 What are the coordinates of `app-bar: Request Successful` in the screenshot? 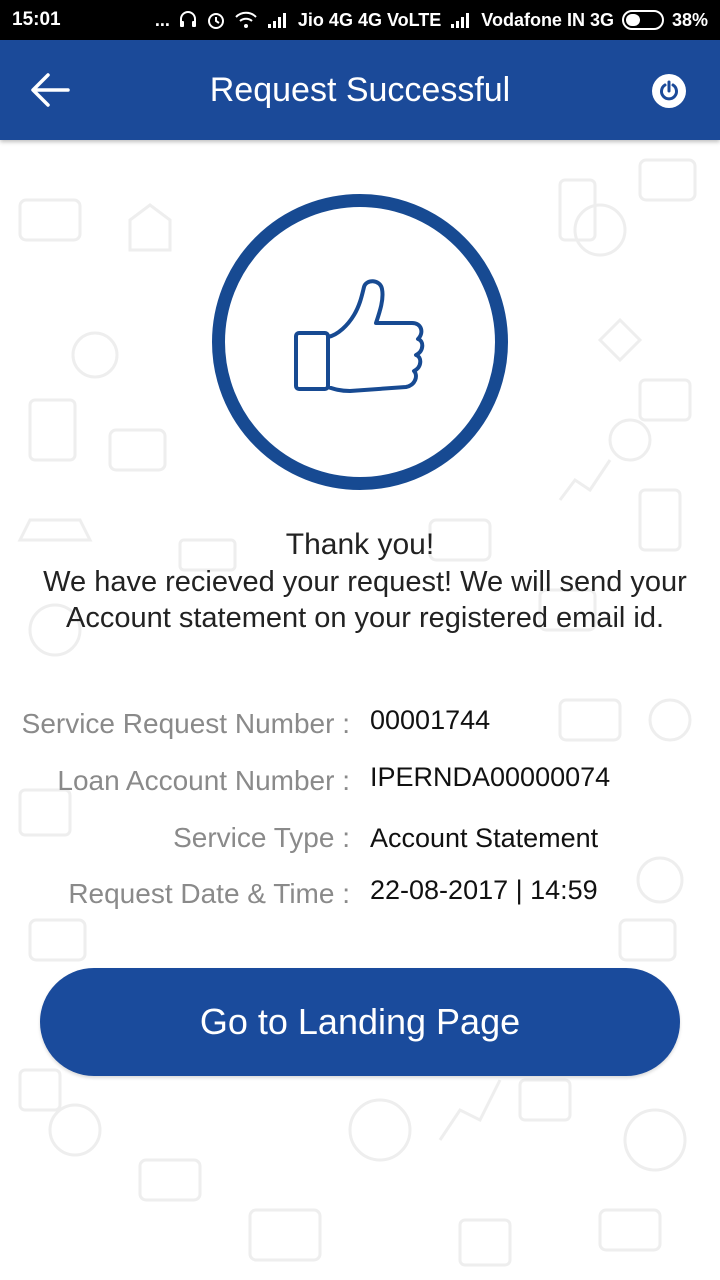 It's located at (360, 90).